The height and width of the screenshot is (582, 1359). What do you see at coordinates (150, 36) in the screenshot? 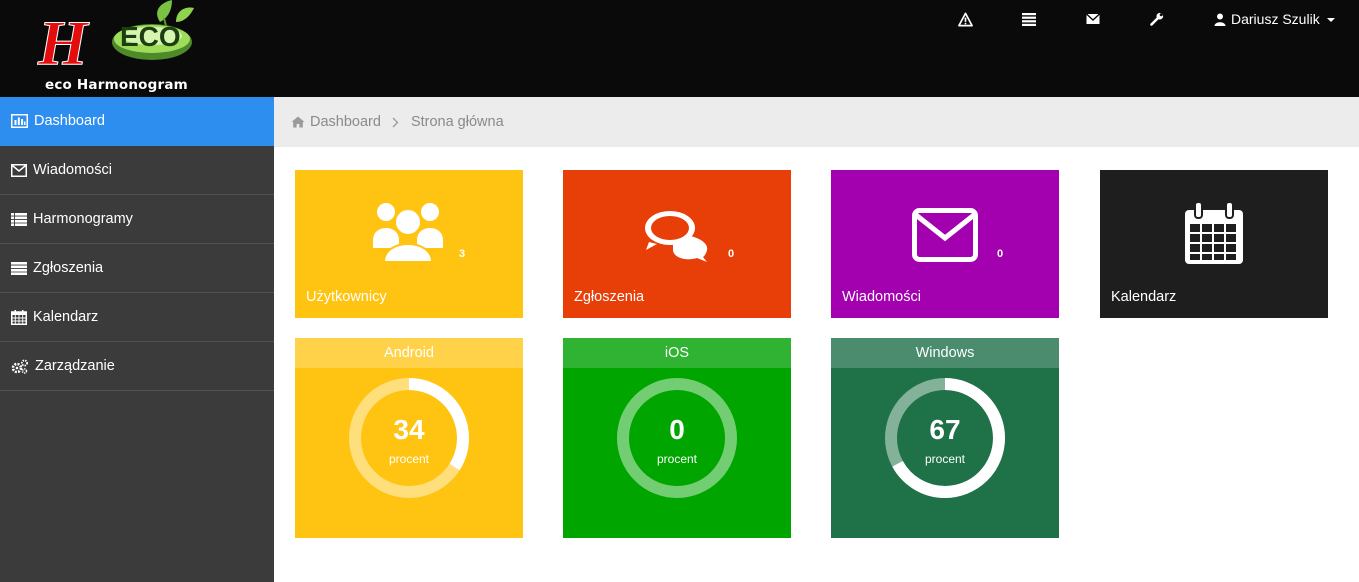
I see `svg-text: ECO` at bounding box center [150, 36].